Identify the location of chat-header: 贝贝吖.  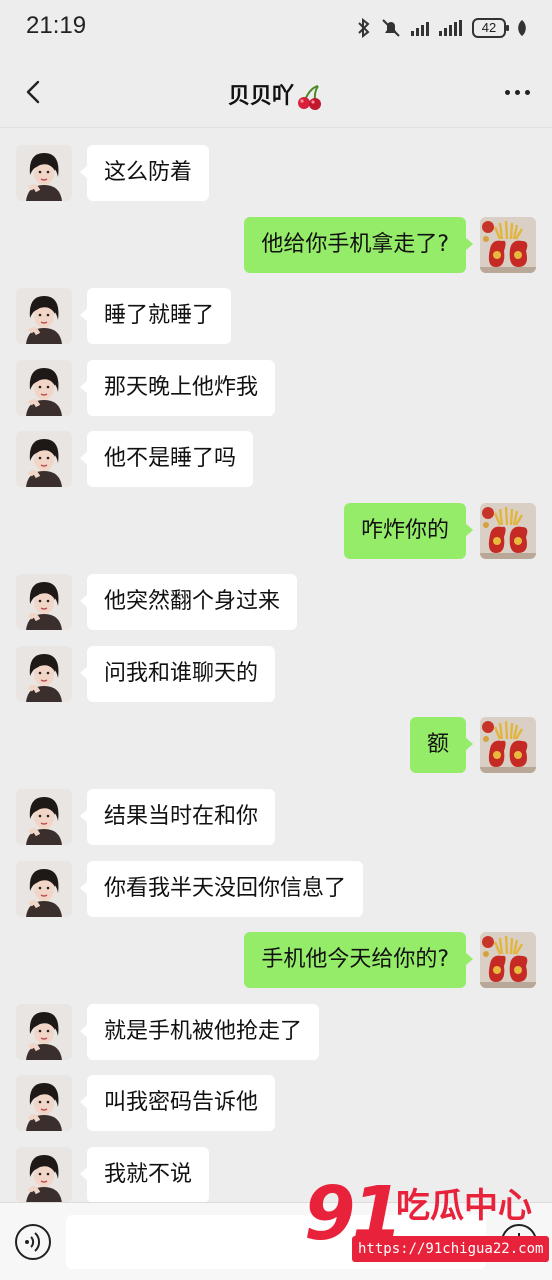
(276, 92).